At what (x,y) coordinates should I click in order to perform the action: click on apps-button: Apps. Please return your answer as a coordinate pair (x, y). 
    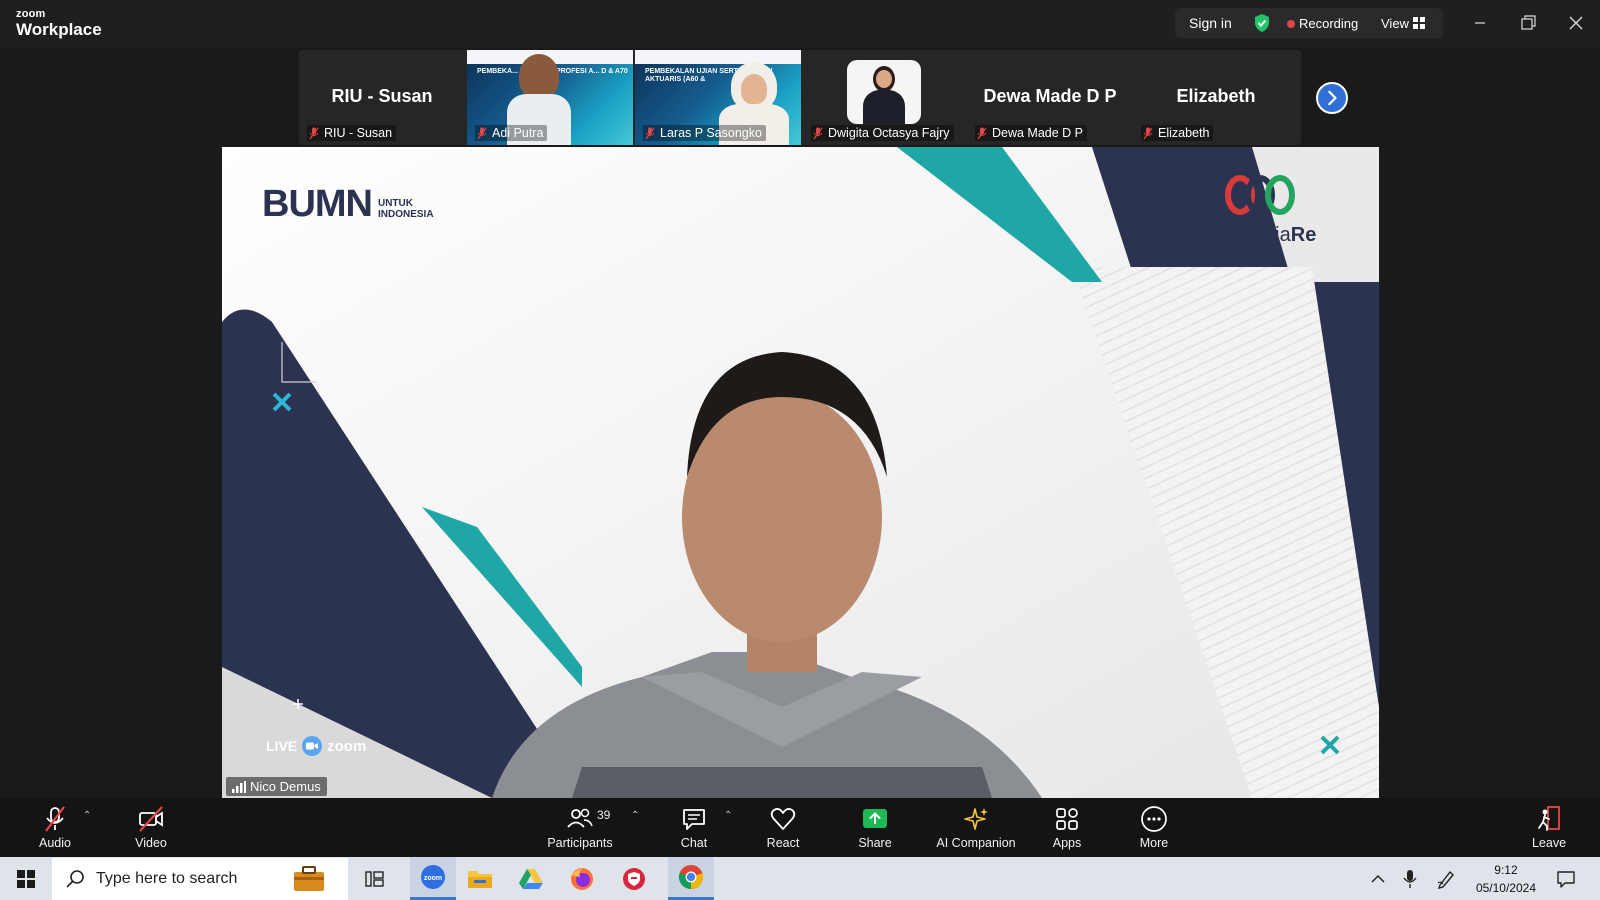
    Looking at the image, I should click on (1067, 829).